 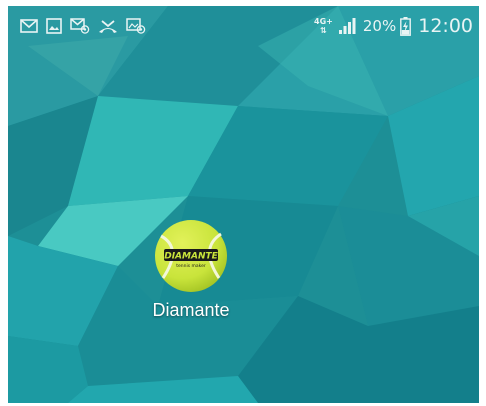 What do you see at coordinates (80, 26) in the screenshot?
I see `email-at-icon` at bounding box center [80, 26].